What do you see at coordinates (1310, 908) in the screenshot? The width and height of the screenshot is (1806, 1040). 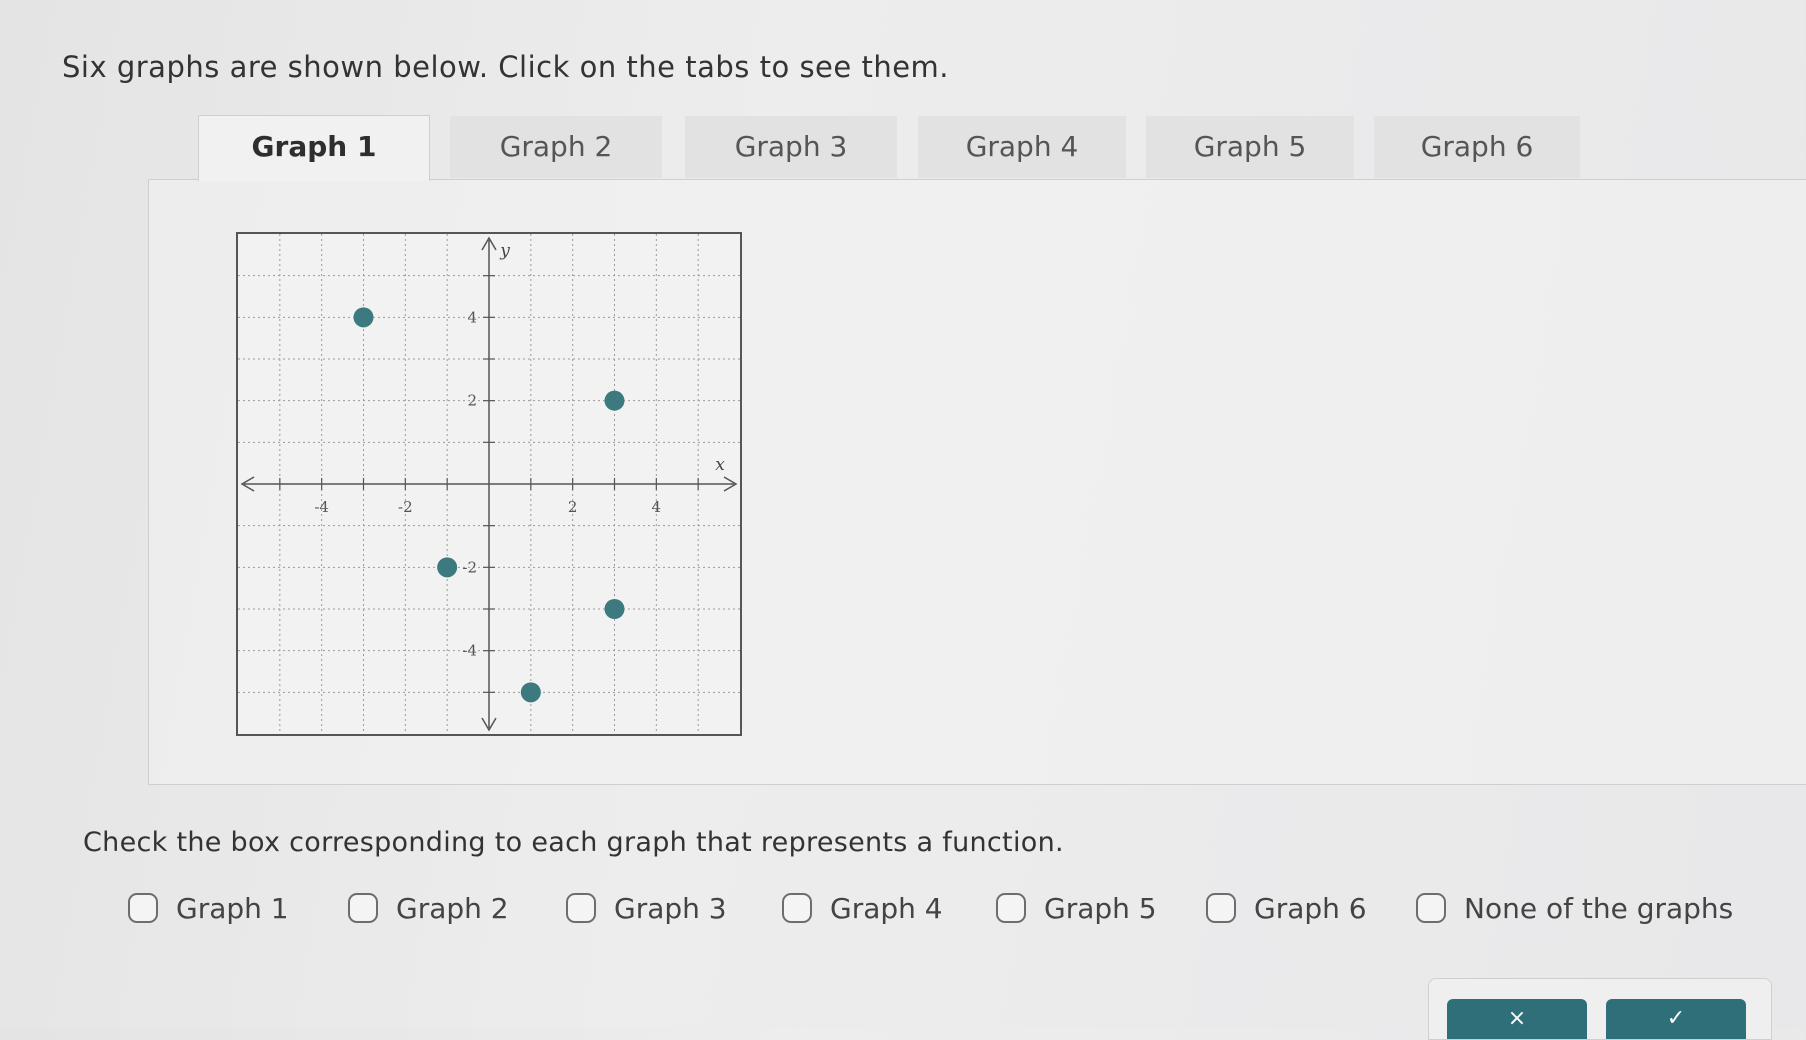 I see `option-label: Graph 6` at bounding box center [1310, 908].